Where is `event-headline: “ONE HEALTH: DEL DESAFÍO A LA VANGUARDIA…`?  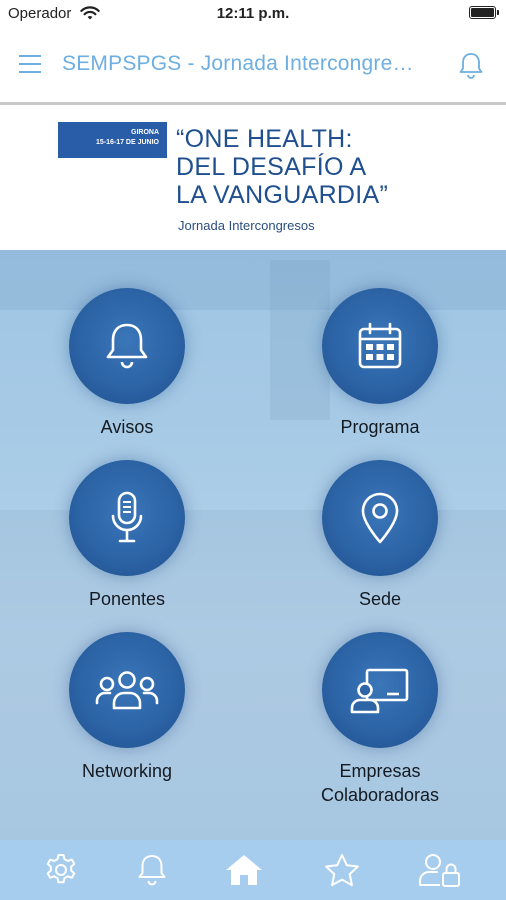
event-headline: “ONE HEALTH: DEL DESAFÍO A LA VANGUARDIA… is located at coordinates (282, 167).